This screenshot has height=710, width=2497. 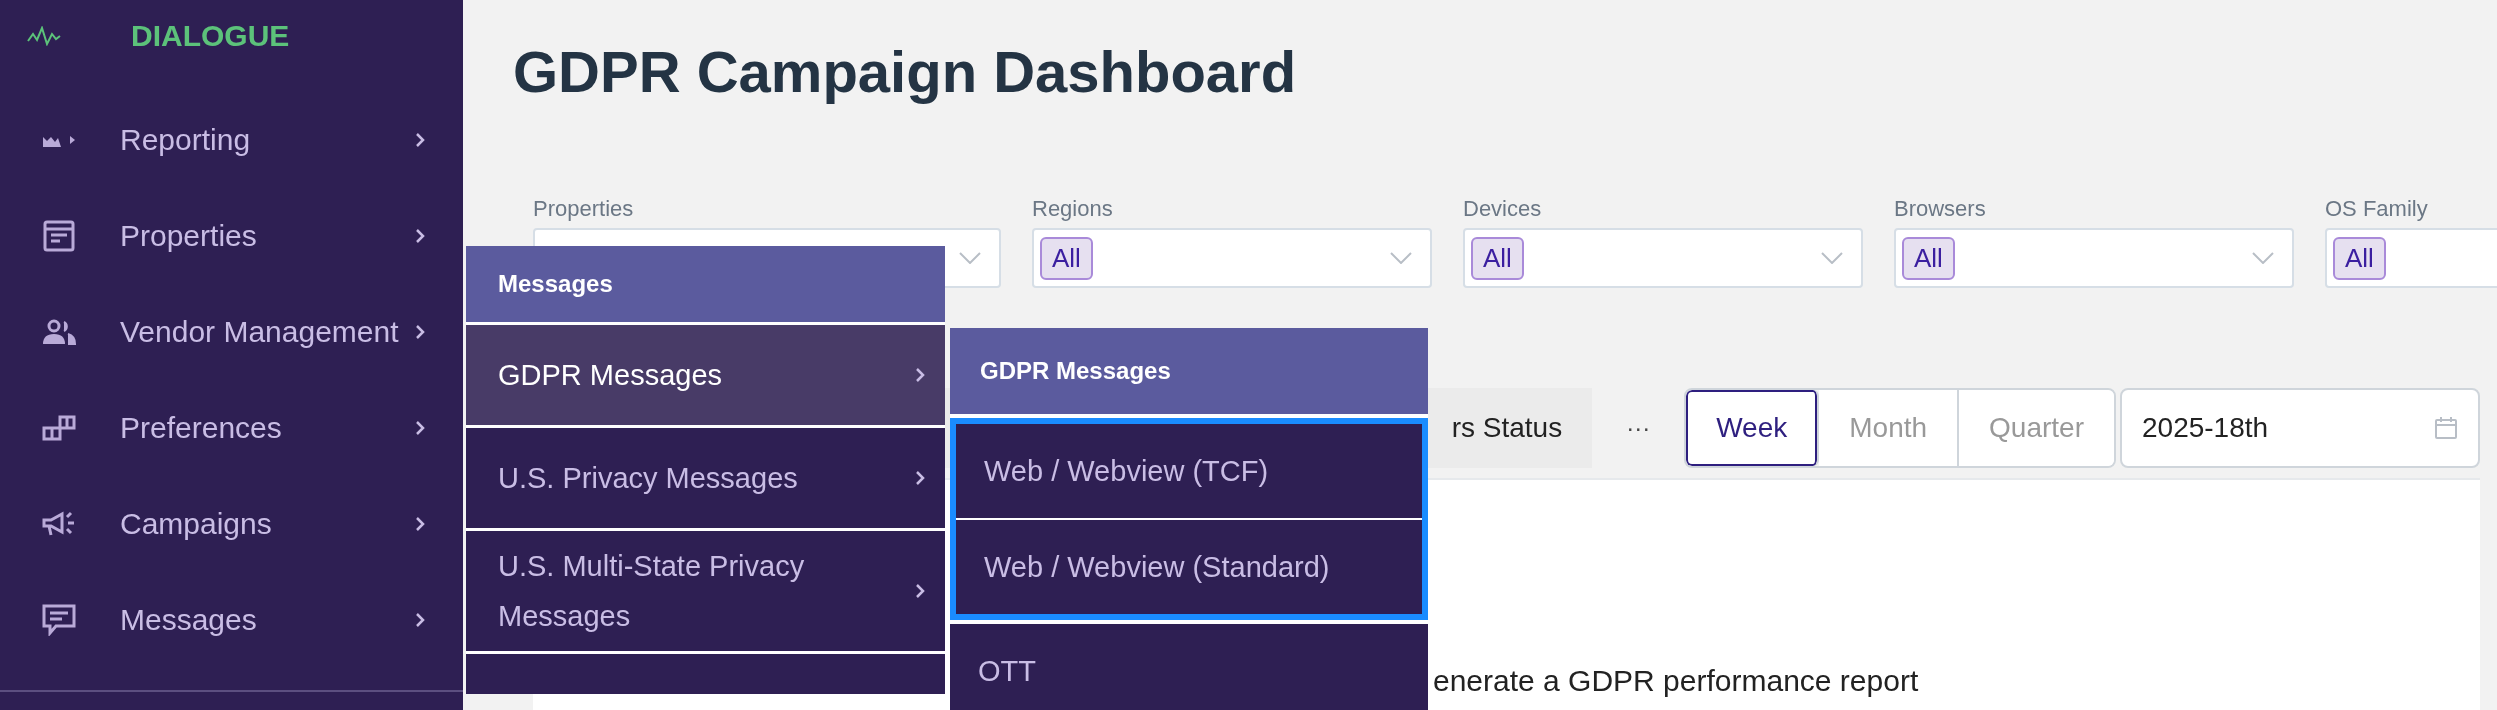 What do you see at coordinates (231, 332) in the screenshot?
I see `nav-item: Vendor Management` at bounding box center [231, 332].